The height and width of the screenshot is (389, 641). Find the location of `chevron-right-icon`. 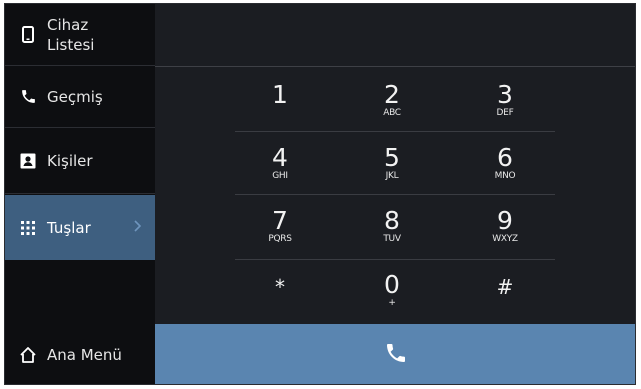

chevron-right-icon is located at coordinates (138, 227).